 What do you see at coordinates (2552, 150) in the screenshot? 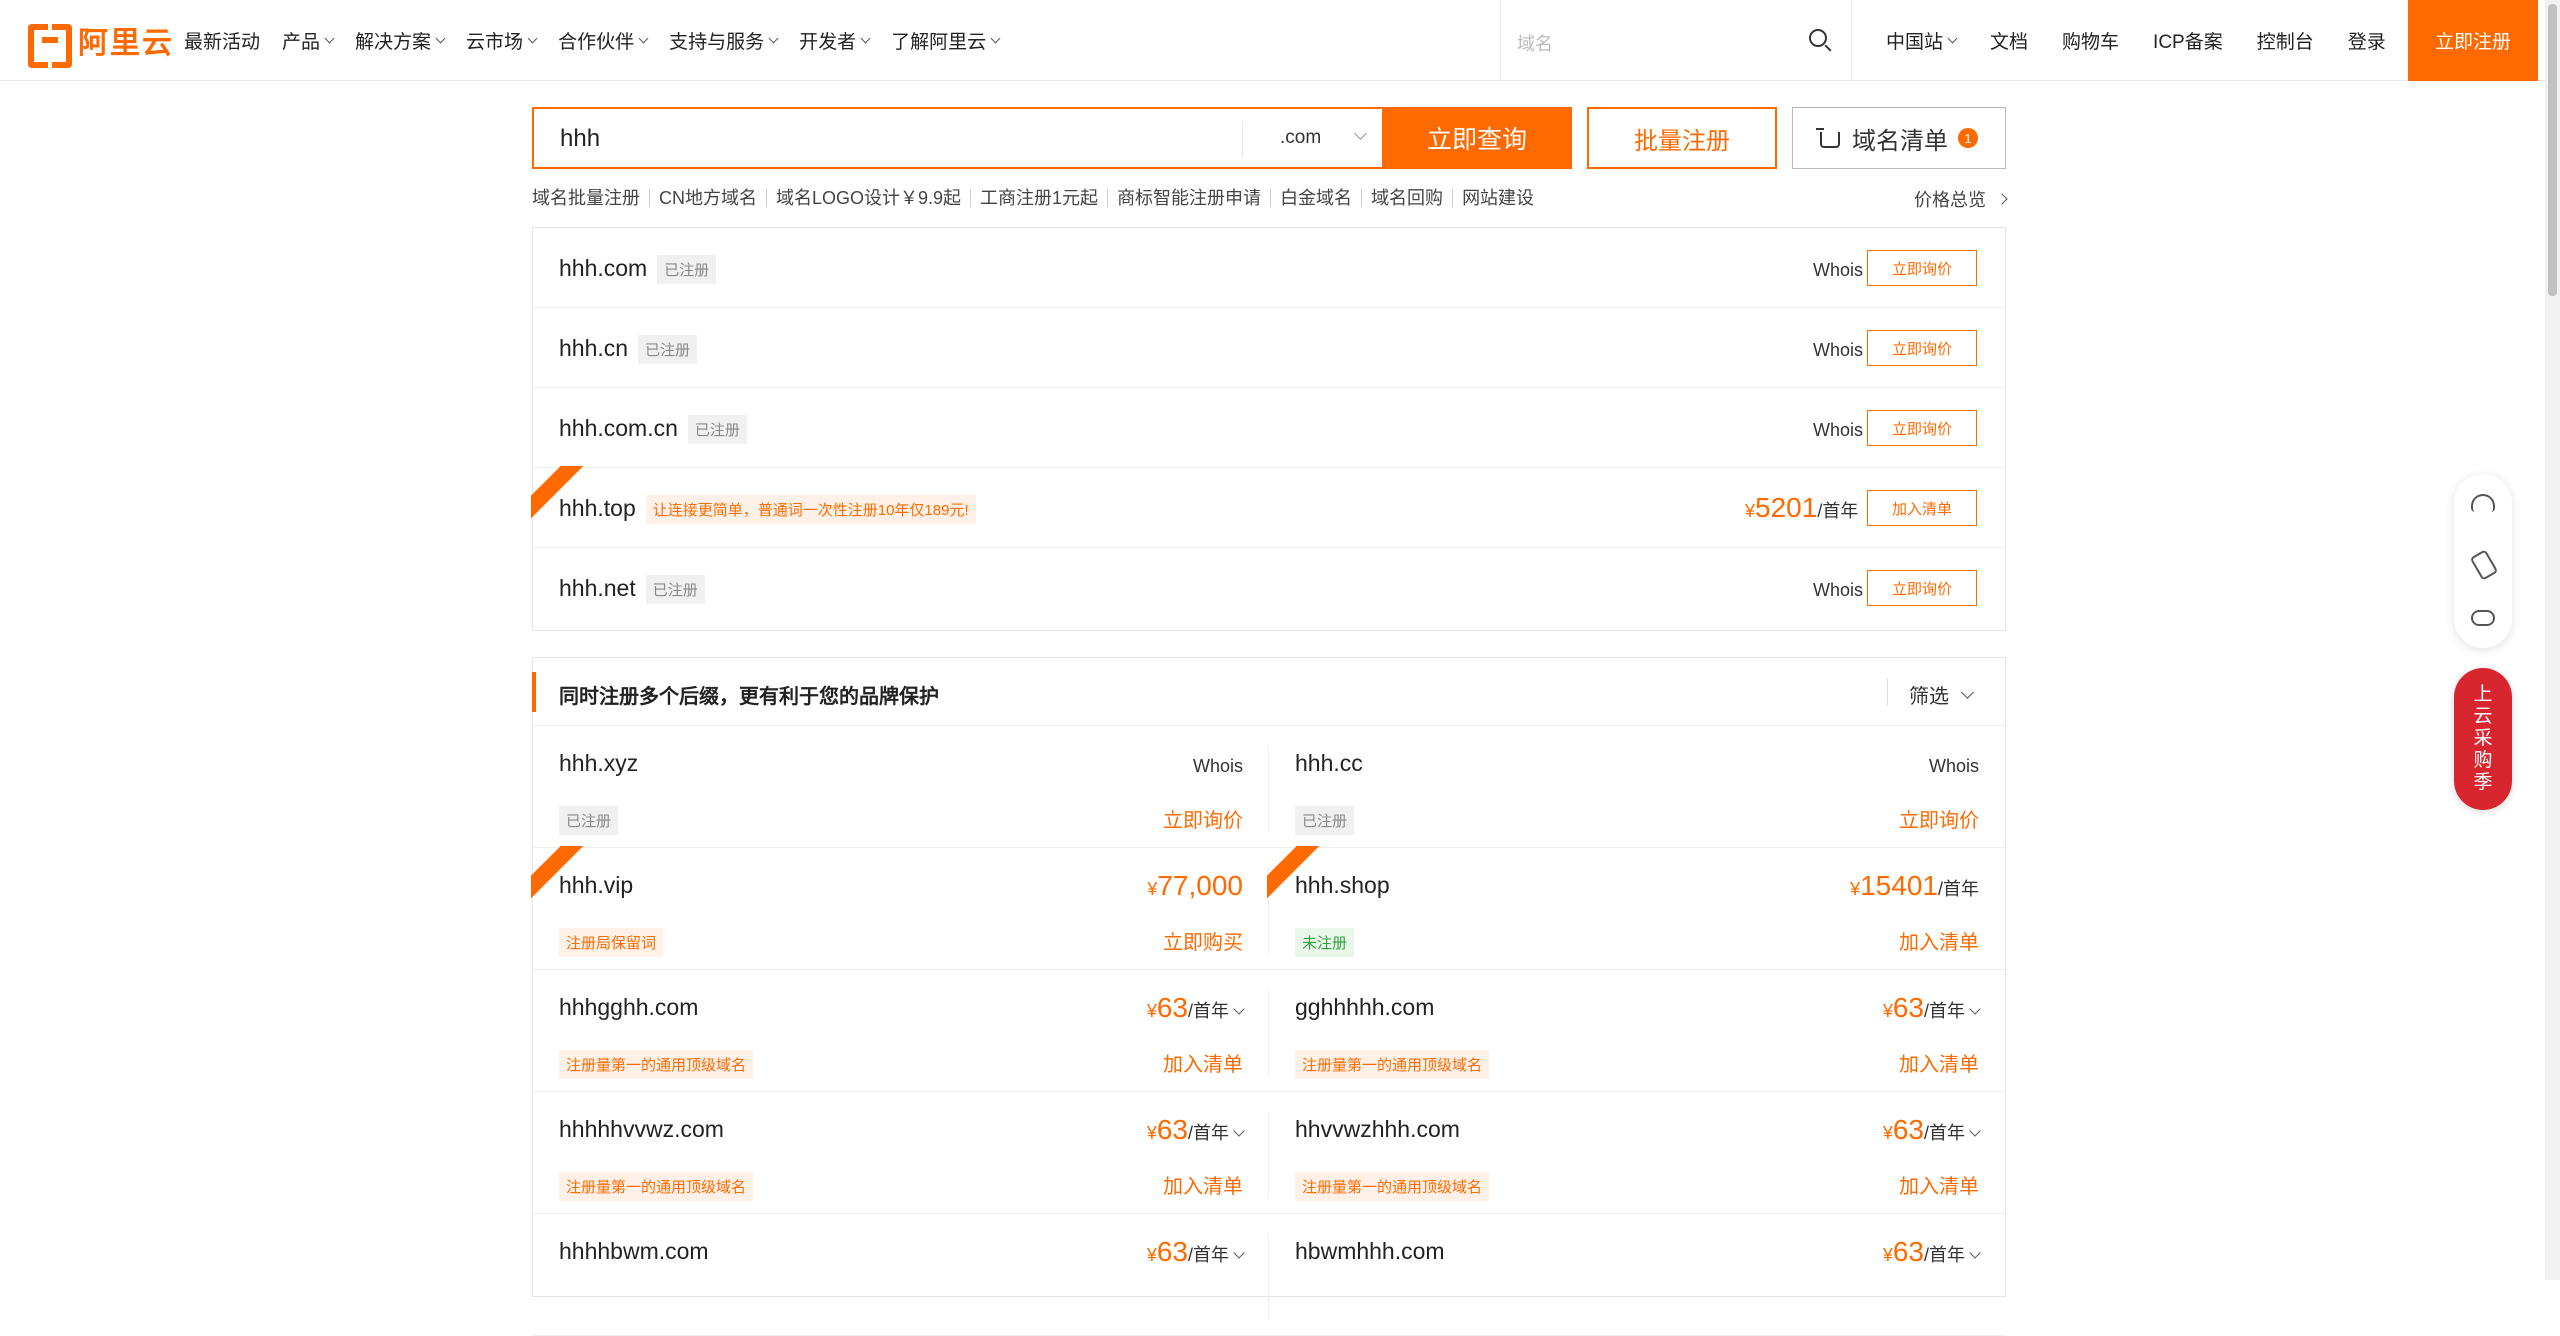
I see `scrollbar-thumb` at bounding box center [2552, 150].